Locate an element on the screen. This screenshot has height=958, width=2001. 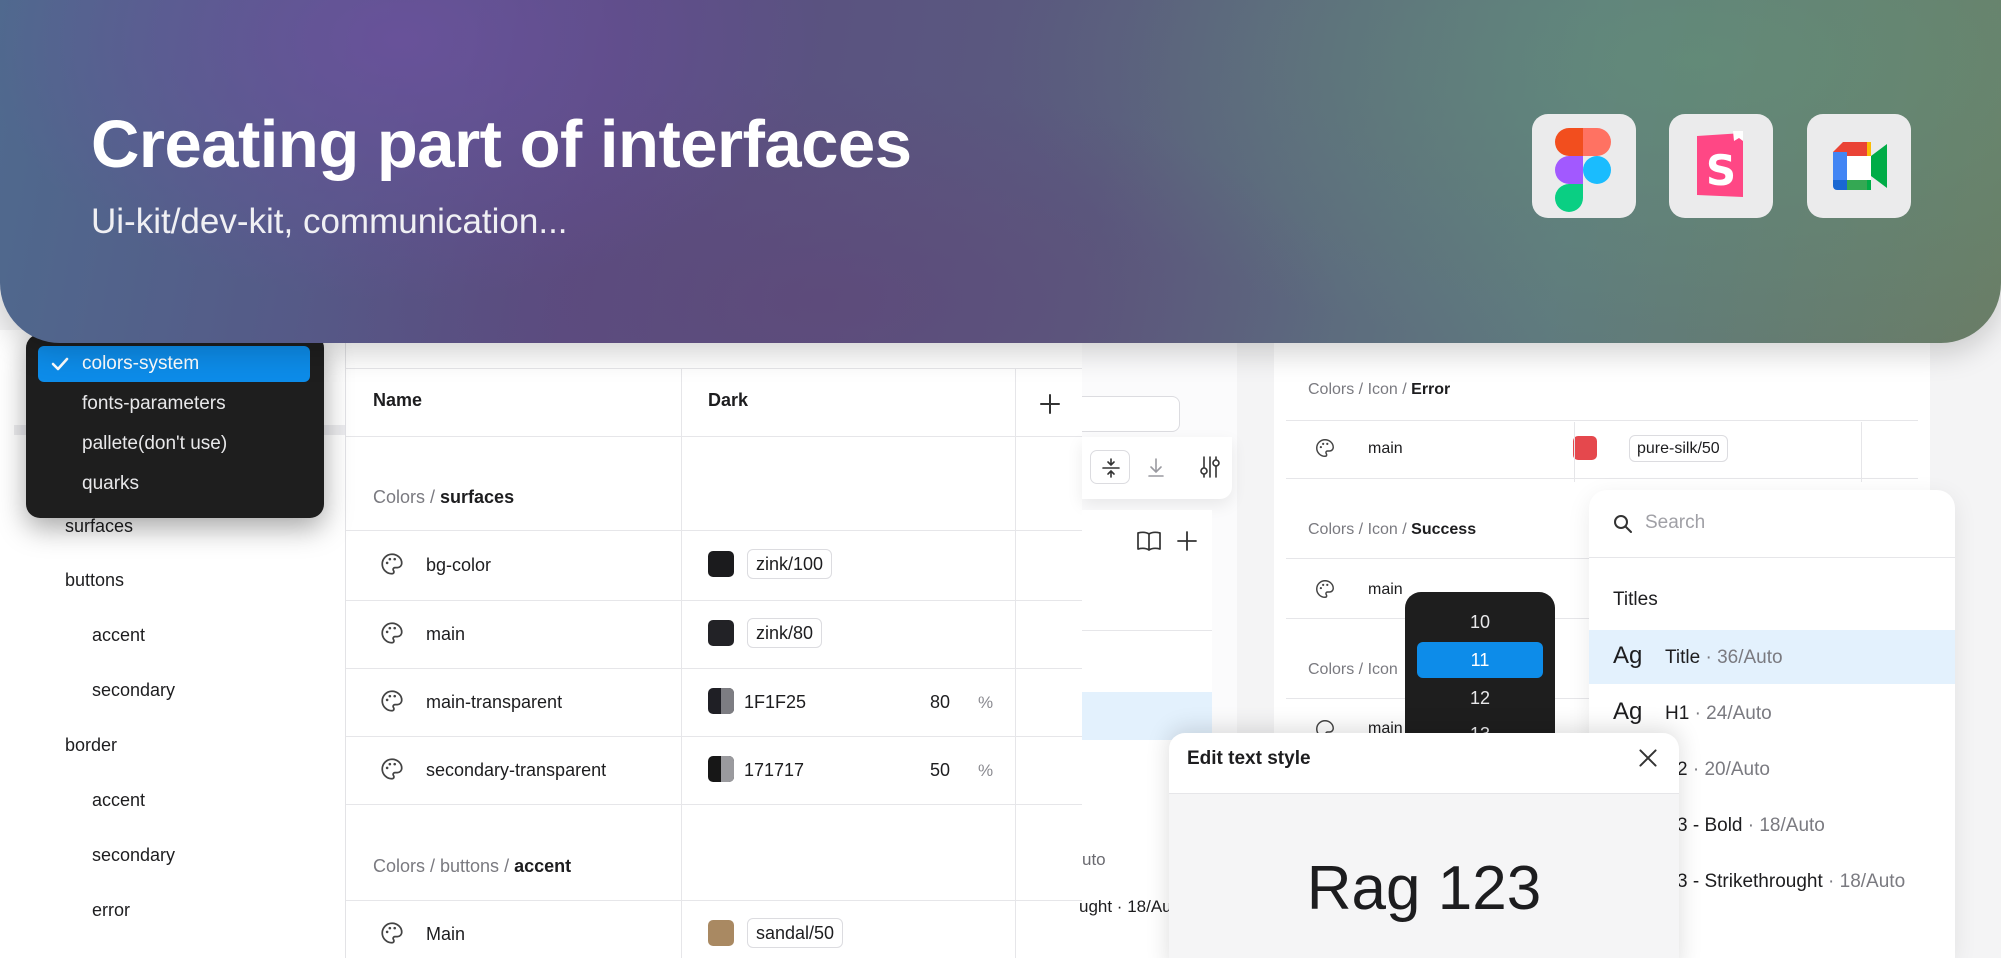
dropdown-item: fonts-parameters is located at coordinates (174, 404).